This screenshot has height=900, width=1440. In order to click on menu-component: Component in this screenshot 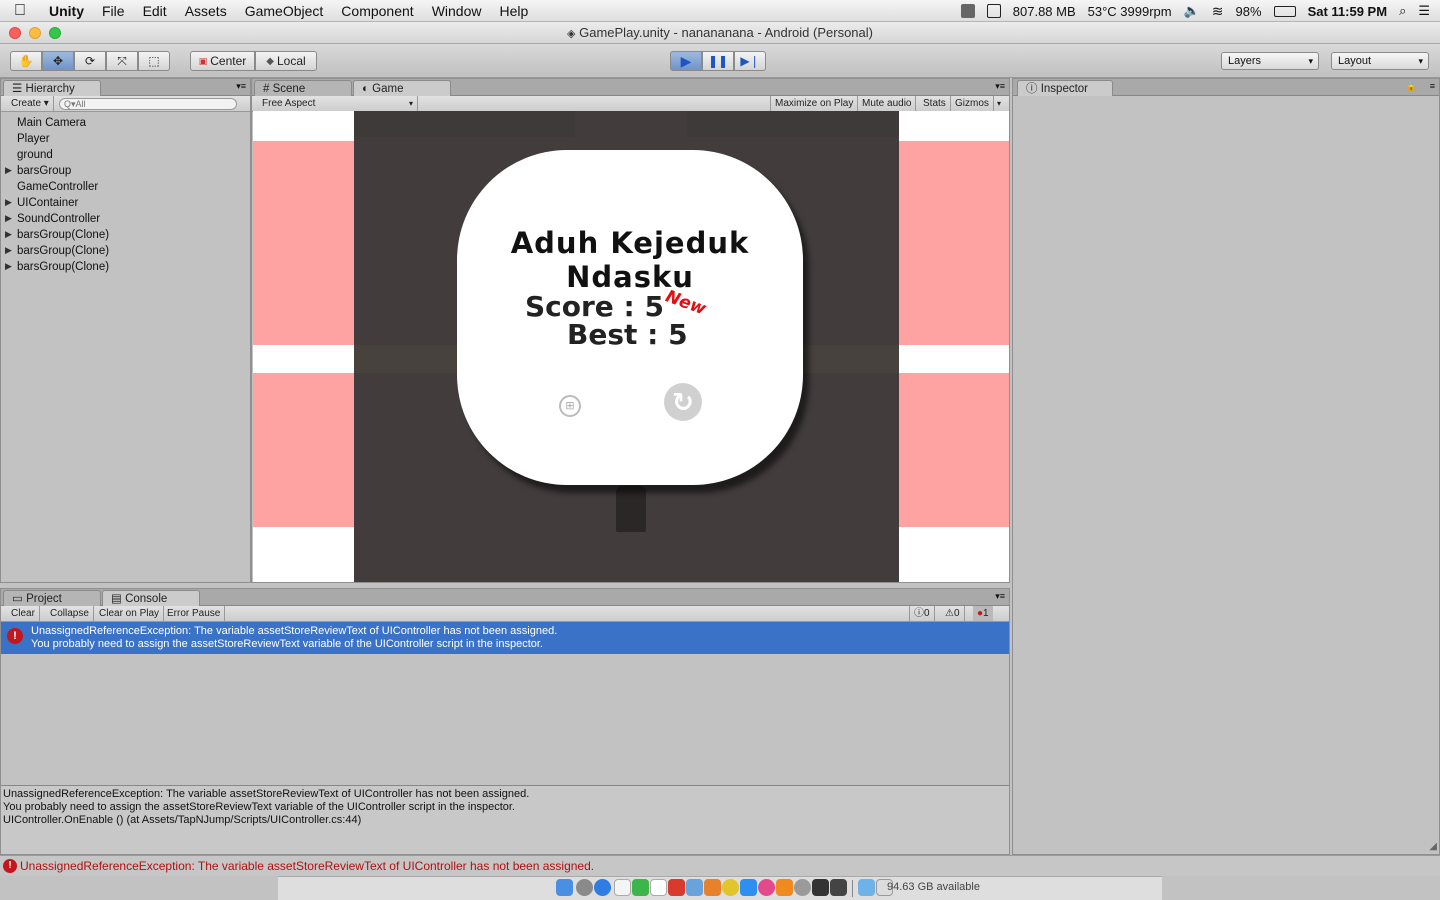, I will do `click(377, 11)`.